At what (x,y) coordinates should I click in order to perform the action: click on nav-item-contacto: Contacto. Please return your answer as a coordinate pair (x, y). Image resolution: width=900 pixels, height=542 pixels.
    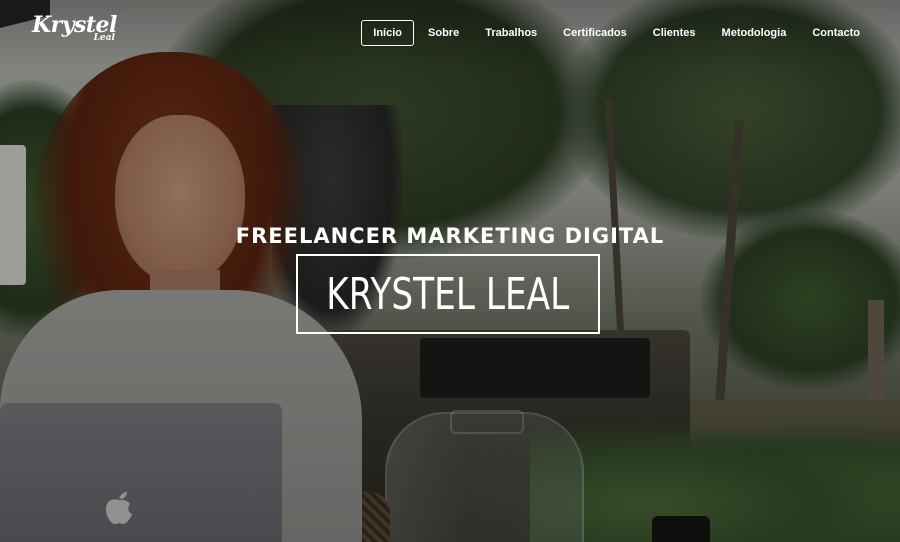
    Looking at the image, I should click on (836, 33).